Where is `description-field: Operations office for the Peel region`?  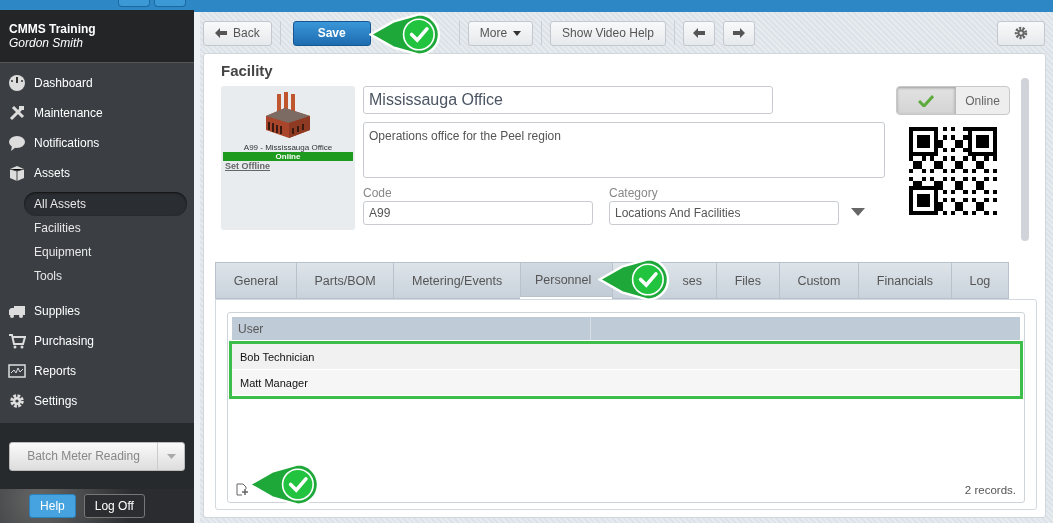
description-field: Operations office for the Peel region is located at coordinates (624, 150).